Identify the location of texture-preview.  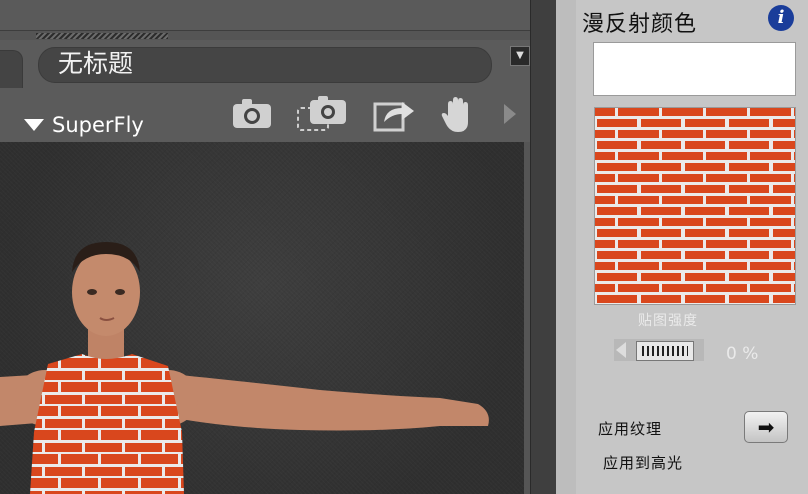
(695, 206).